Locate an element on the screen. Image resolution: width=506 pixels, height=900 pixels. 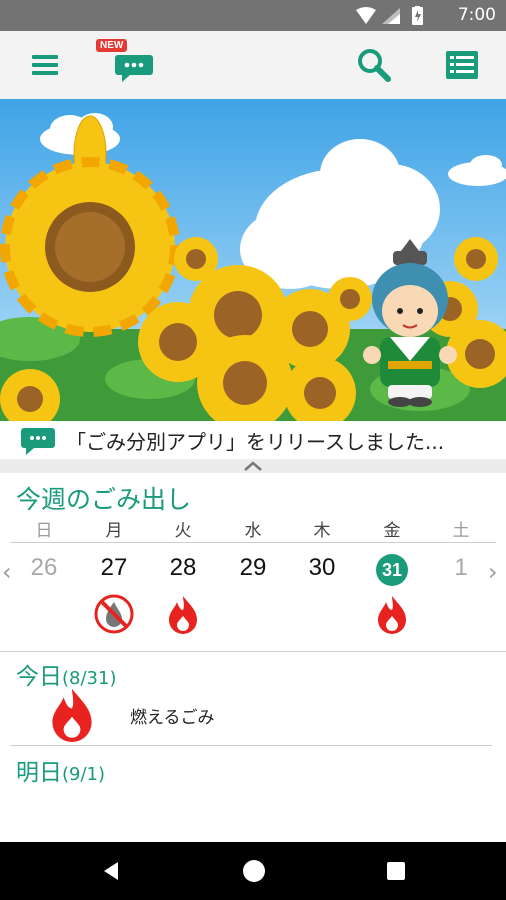
list-icon is located at coordinates (462, 65).